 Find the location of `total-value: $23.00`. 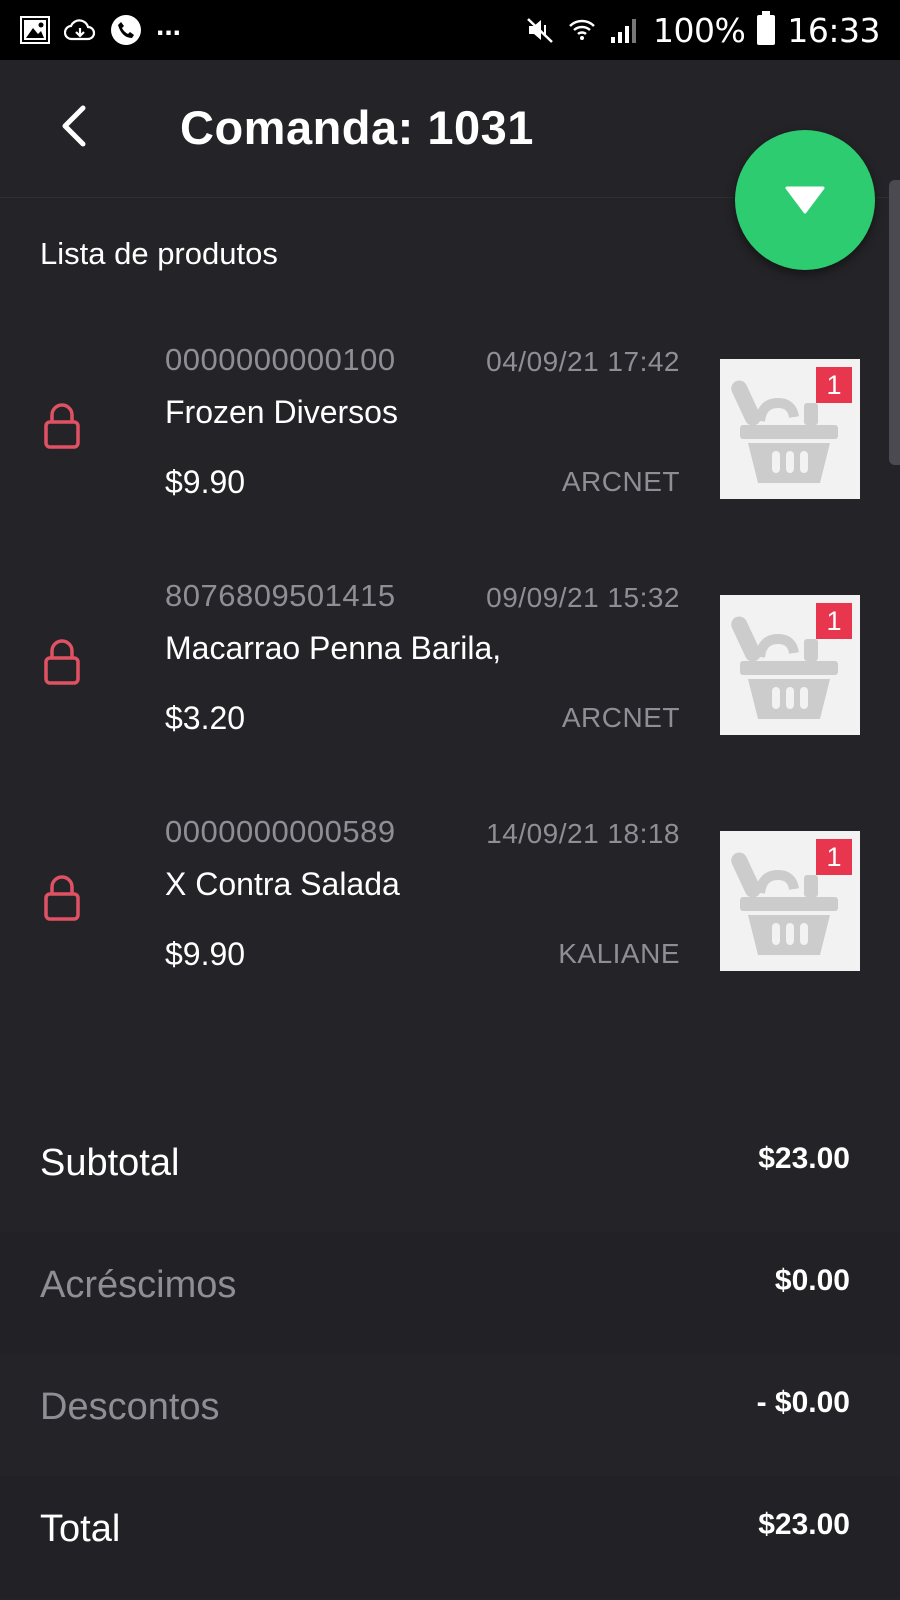

total-value: $23.00 is located at coordinates (804, 1524).